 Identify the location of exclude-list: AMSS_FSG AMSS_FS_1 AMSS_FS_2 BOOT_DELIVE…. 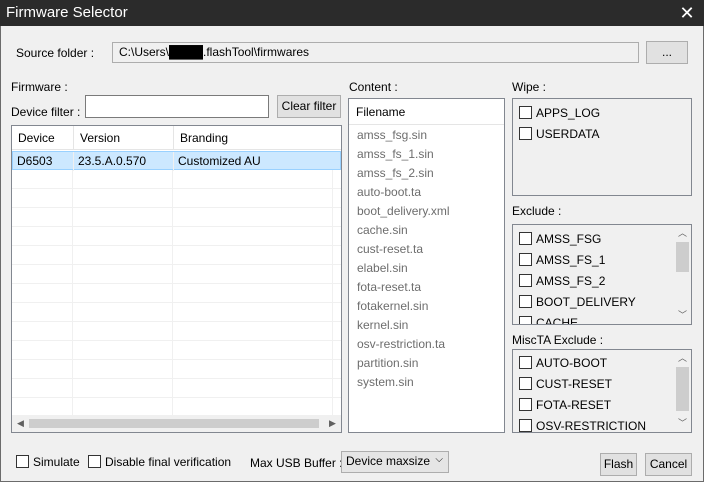
(602, 274).